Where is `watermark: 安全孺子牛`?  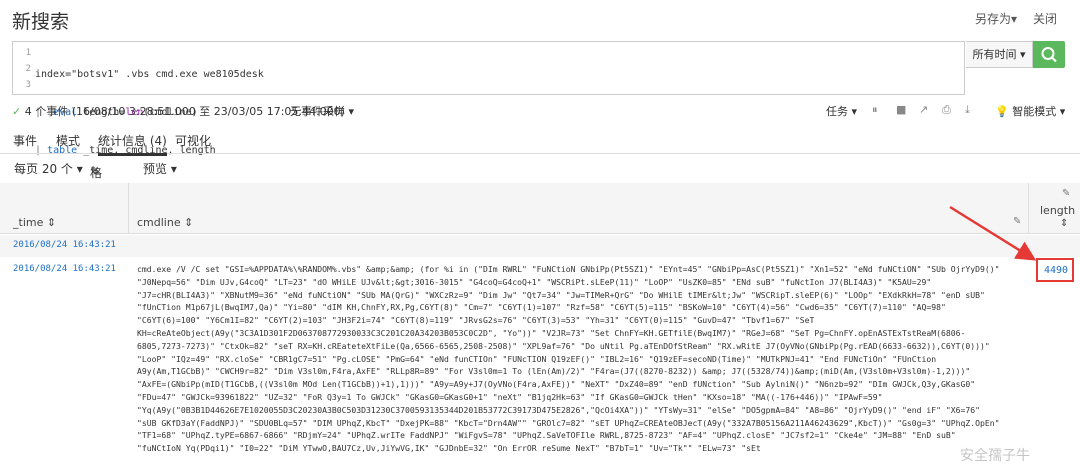 watermark: 安全孺子牛 is located at coordinates (995, 456).